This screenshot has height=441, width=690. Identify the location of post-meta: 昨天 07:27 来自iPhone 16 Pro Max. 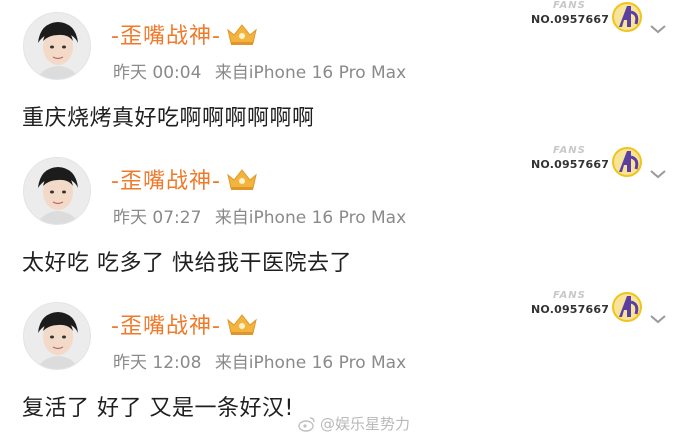
(263, 215).